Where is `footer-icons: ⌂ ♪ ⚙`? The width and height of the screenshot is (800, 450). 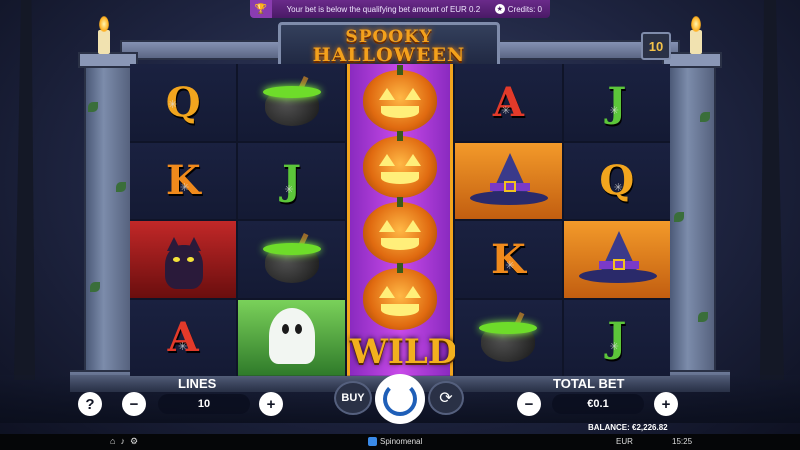 footer-icons: ⌂ ♪ ⚙ is located at coordinates (124, 441).